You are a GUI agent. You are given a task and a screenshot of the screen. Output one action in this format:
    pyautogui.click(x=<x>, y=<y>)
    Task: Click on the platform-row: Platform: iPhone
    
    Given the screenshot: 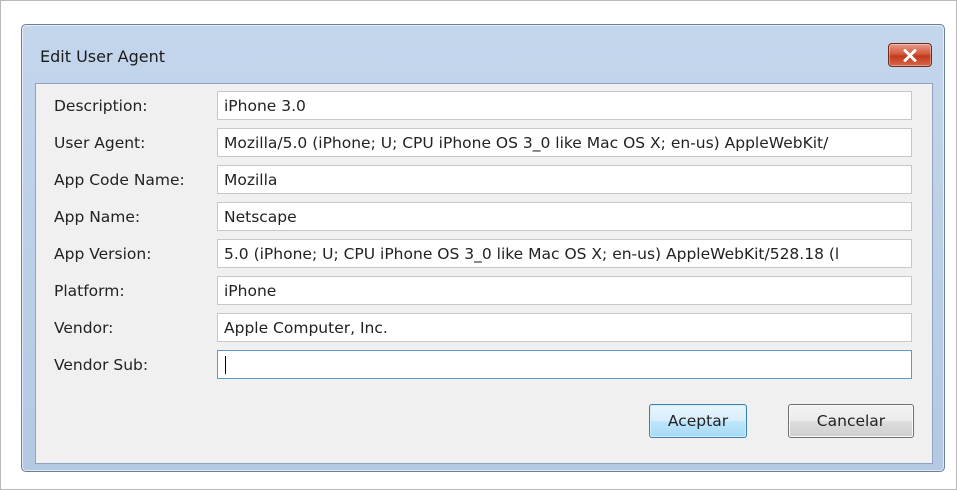 What is the action you would take?
    pyautogui.click(x=484, y=292)
    